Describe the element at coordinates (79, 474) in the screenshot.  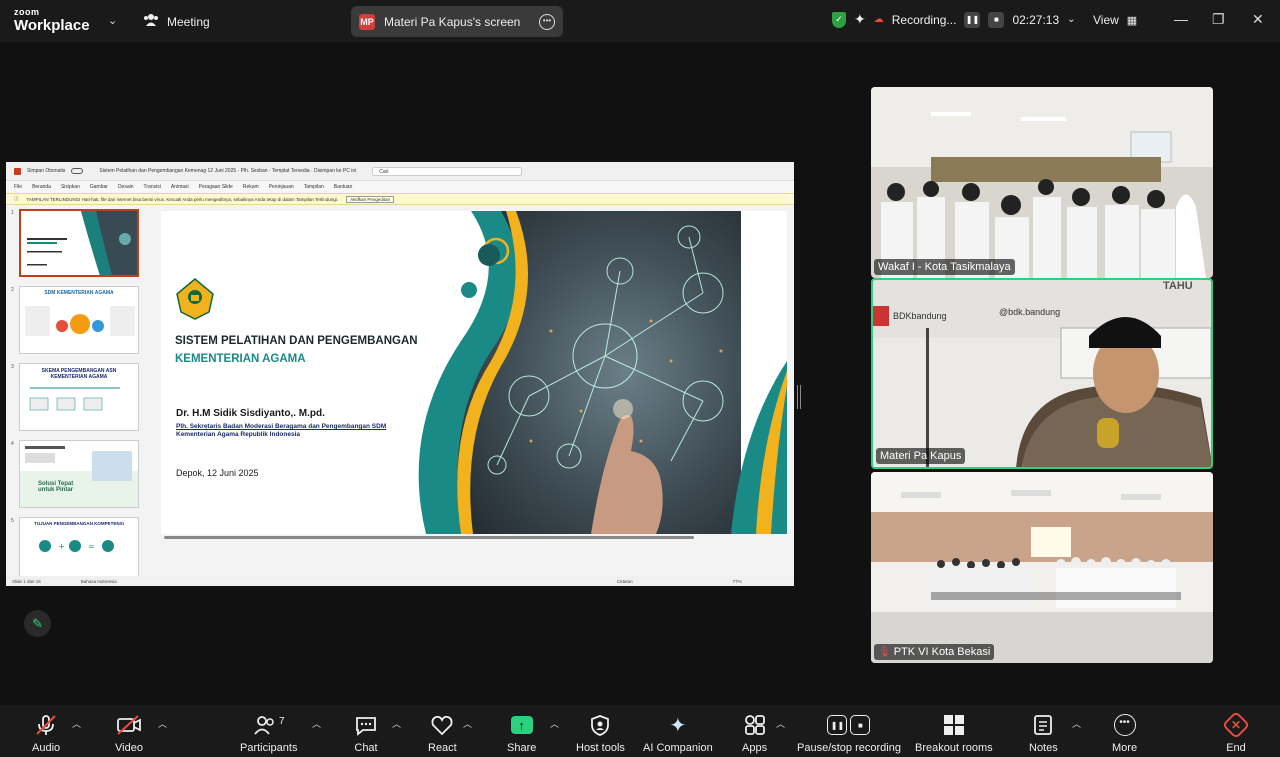
I see `thumbnail-slide-4: Solusi Tepat untuk Pintar` at that location.